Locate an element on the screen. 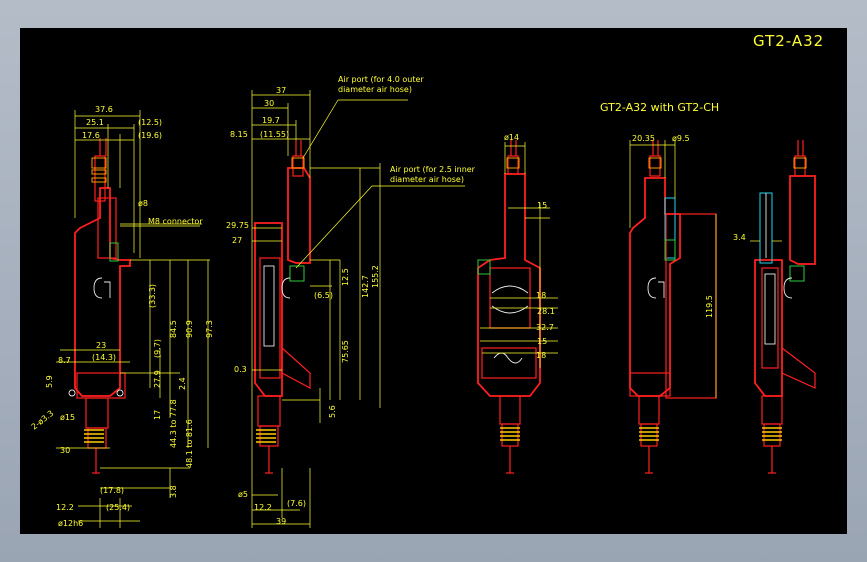 This screenshot has height=562, width=867. dim-19-7: 19.7 is located at coordinates (271, 120).